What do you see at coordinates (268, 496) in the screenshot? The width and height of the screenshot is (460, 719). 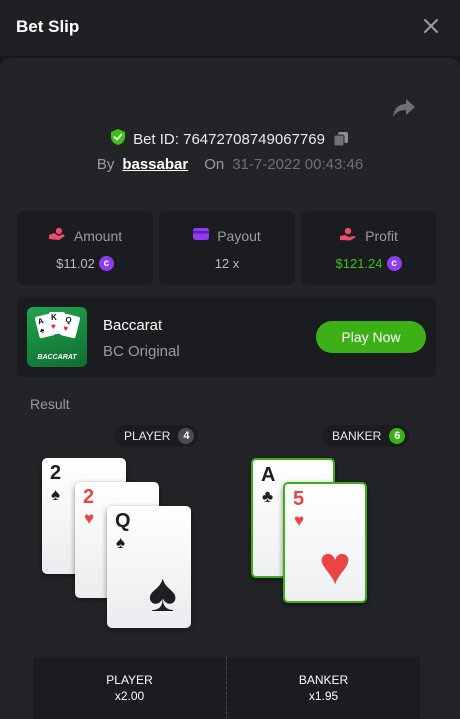 I see `card-suit: ♣` at bounding box center [268, 496].